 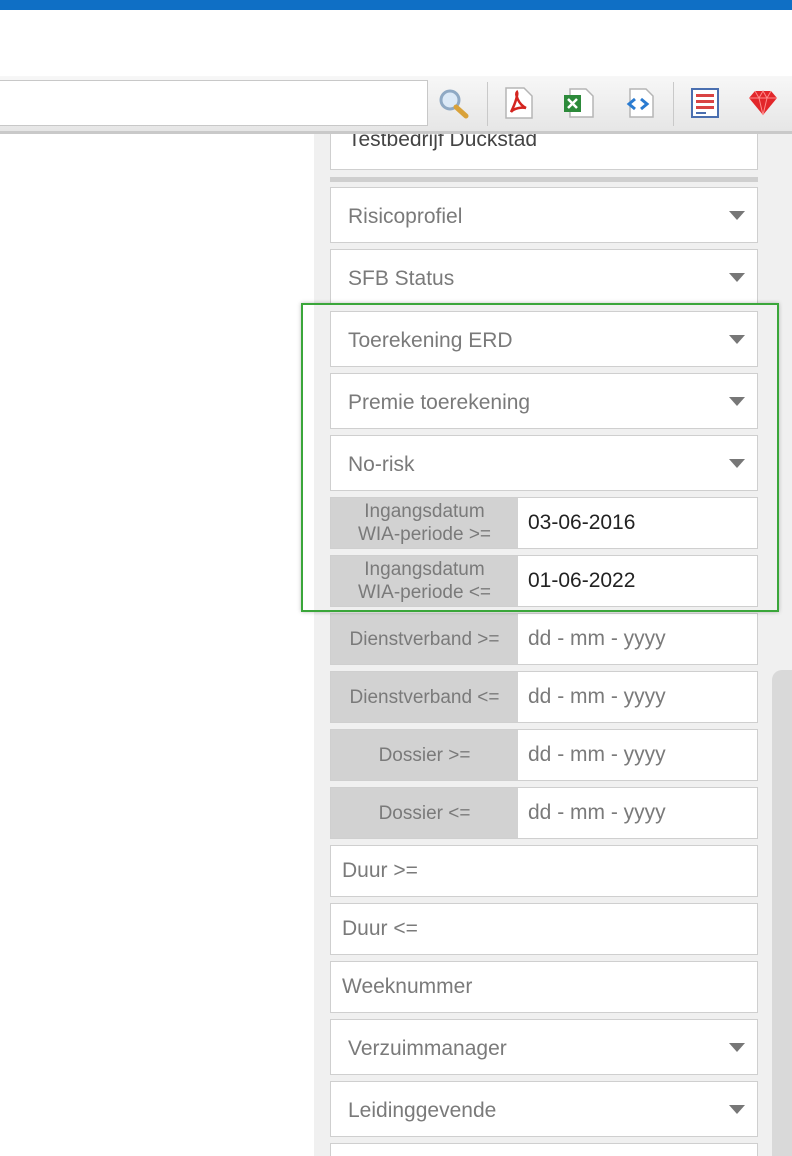 I want to click on dienstverband-to-field: Dienstverband <= dd - mm - yyyy, so click(x=544, y=697).